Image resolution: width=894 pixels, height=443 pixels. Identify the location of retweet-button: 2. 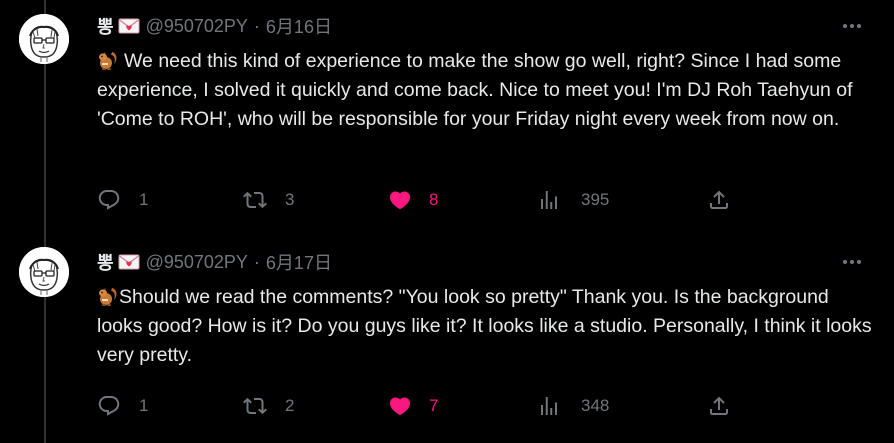
(268, 406).